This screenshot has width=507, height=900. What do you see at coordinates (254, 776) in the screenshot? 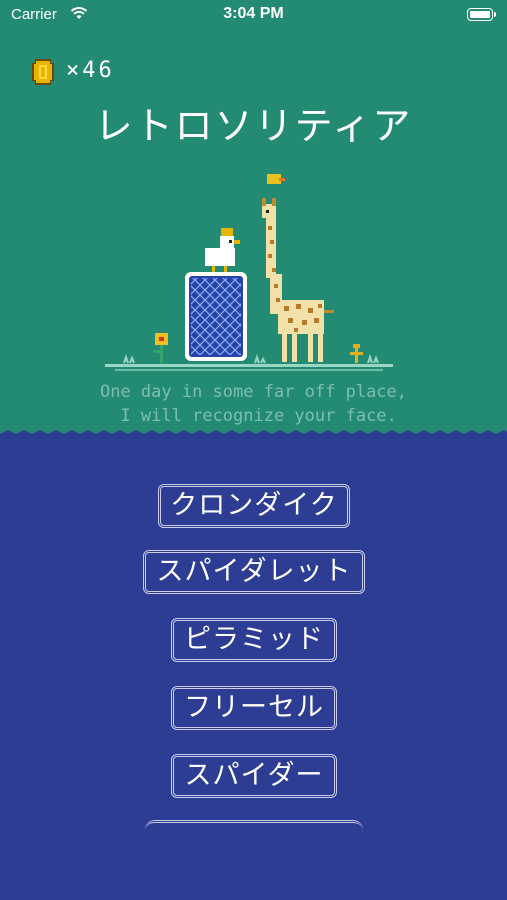
I see `spider-button: スパイダー` at bounding box center [254, 776].